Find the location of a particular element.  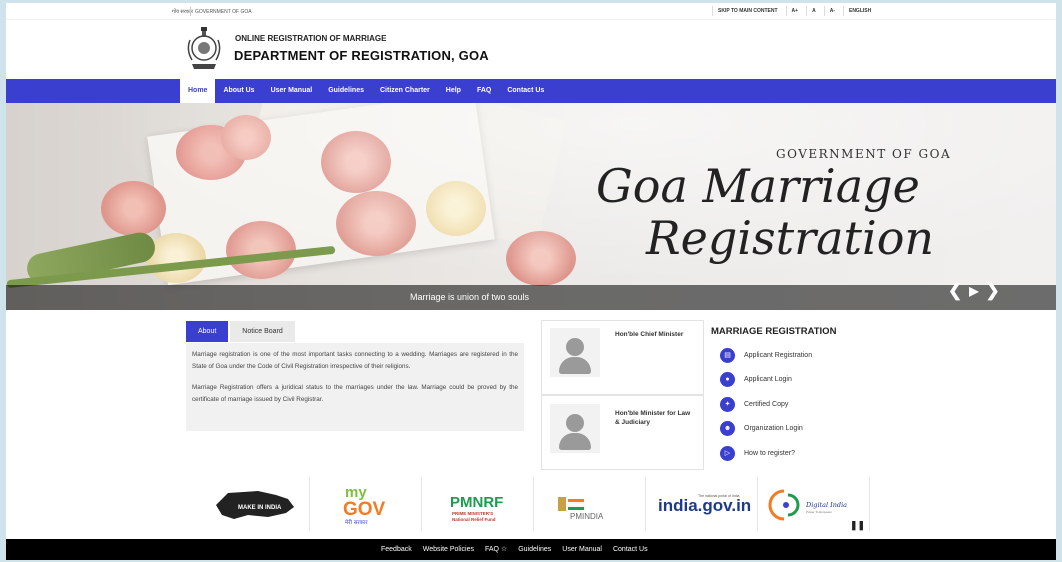

mygov-hindi-text: मेरी सरकार is located at coordinates (356, 522).